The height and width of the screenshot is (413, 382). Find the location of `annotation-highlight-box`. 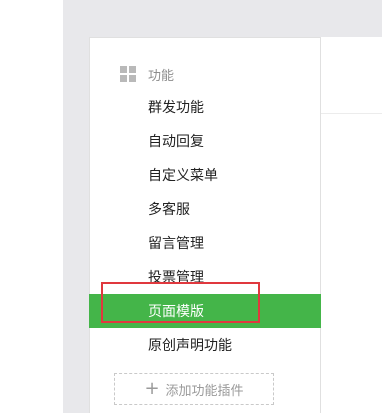

annotation-highlight-box is located at coordinates (180, 302).